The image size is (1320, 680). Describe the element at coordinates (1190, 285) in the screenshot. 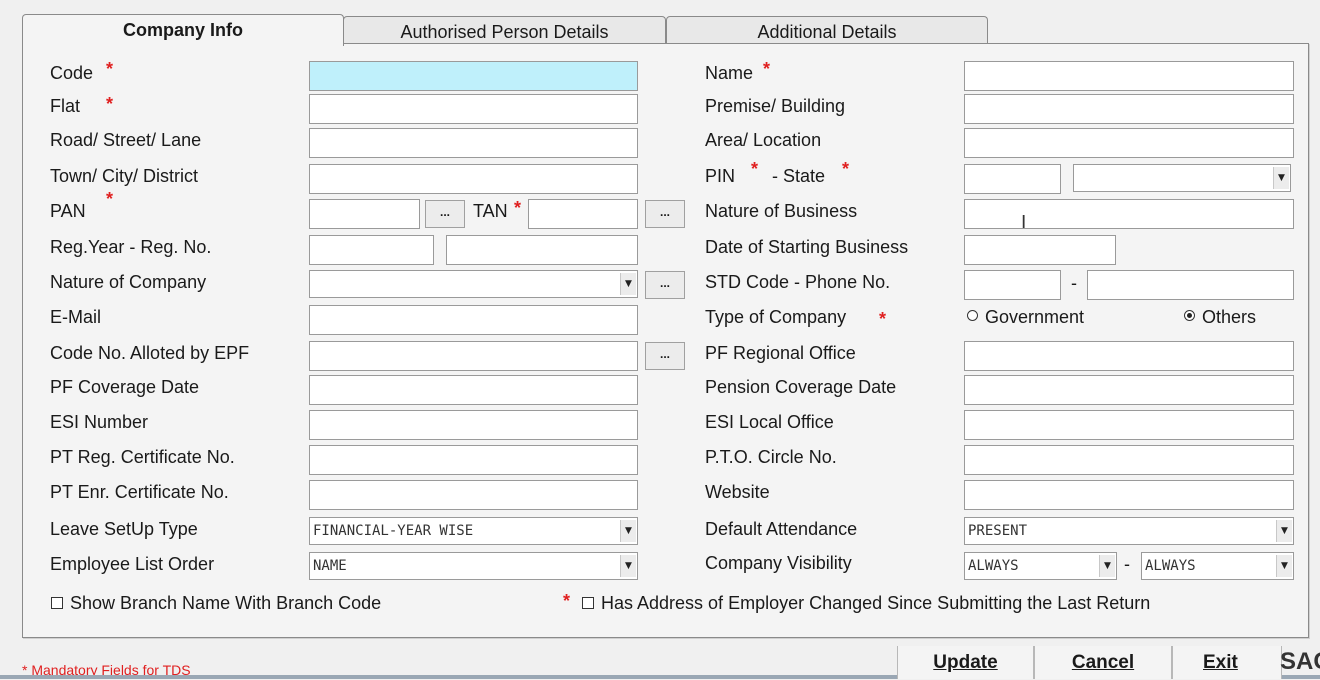

I see `phone-input` at that location.